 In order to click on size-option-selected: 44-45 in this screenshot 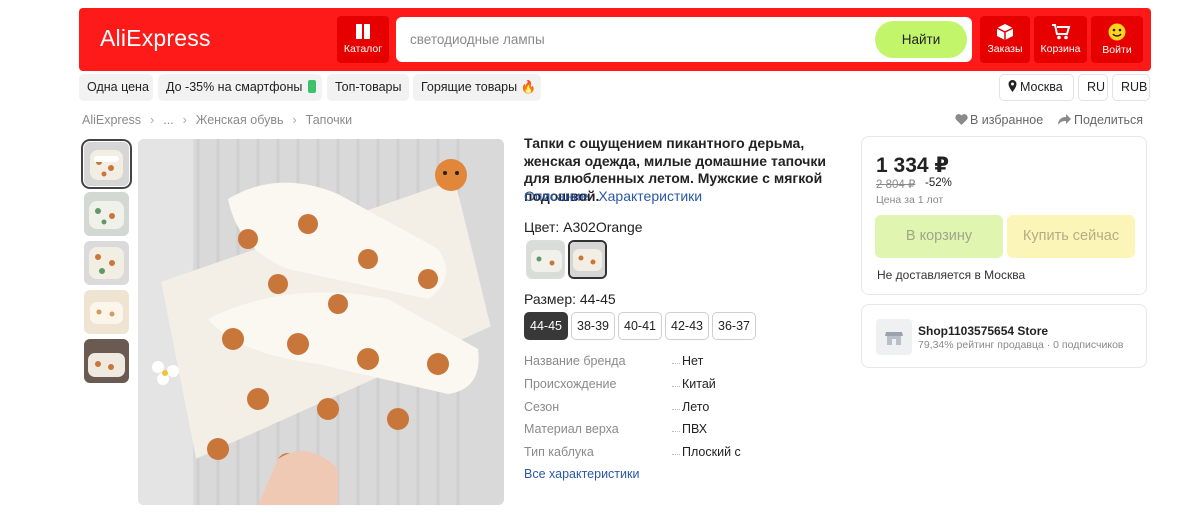, I will do `click(546, 326)`.